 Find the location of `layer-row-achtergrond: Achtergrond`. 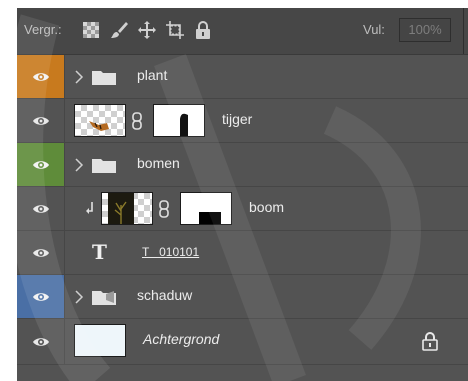

layer-row-achtergrond: Achtergrond is located at coordinates (242, 342).